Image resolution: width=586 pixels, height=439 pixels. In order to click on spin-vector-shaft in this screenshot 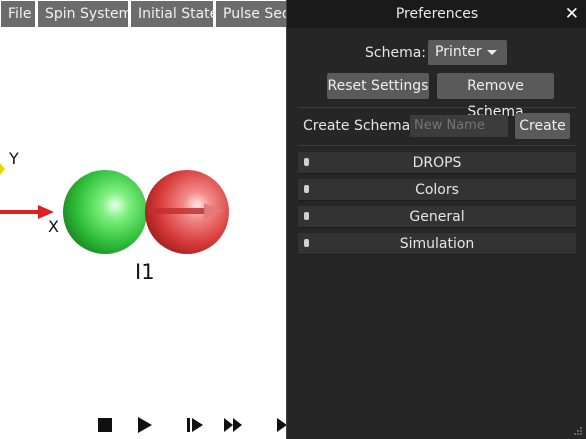, I will do `click(177, 211)`.